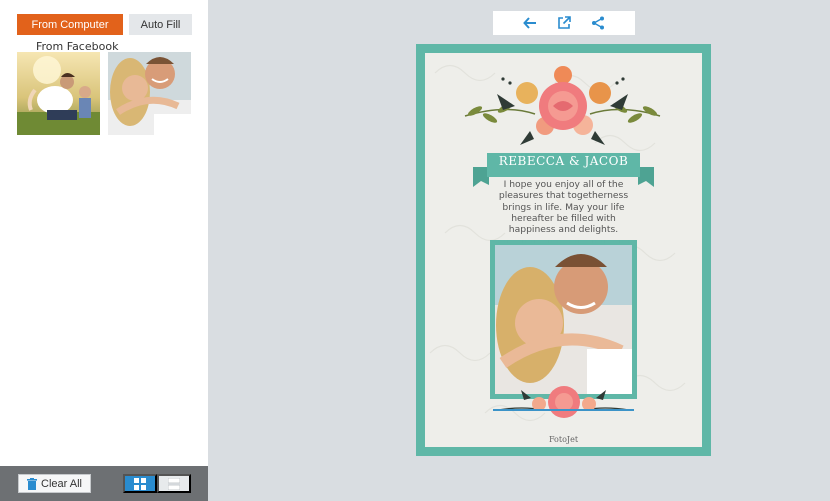 This screenshot has height=501, width=830. Describe the element at coordinates (70, 24) in the screenshot. I see `from-computer-button: From Computer` at that location.